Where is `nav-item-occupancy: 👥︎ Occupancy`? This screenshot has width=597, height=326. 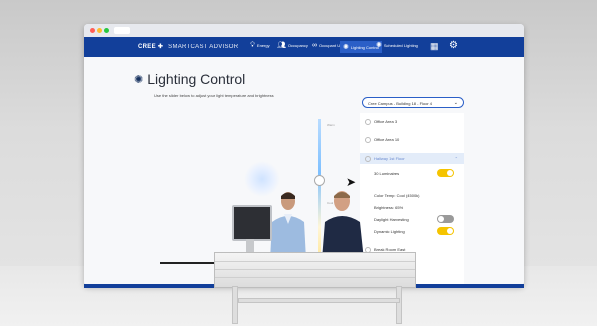
nav-item-occupancy: 👥︎ Occupancy is located at coordinates (292, 45).